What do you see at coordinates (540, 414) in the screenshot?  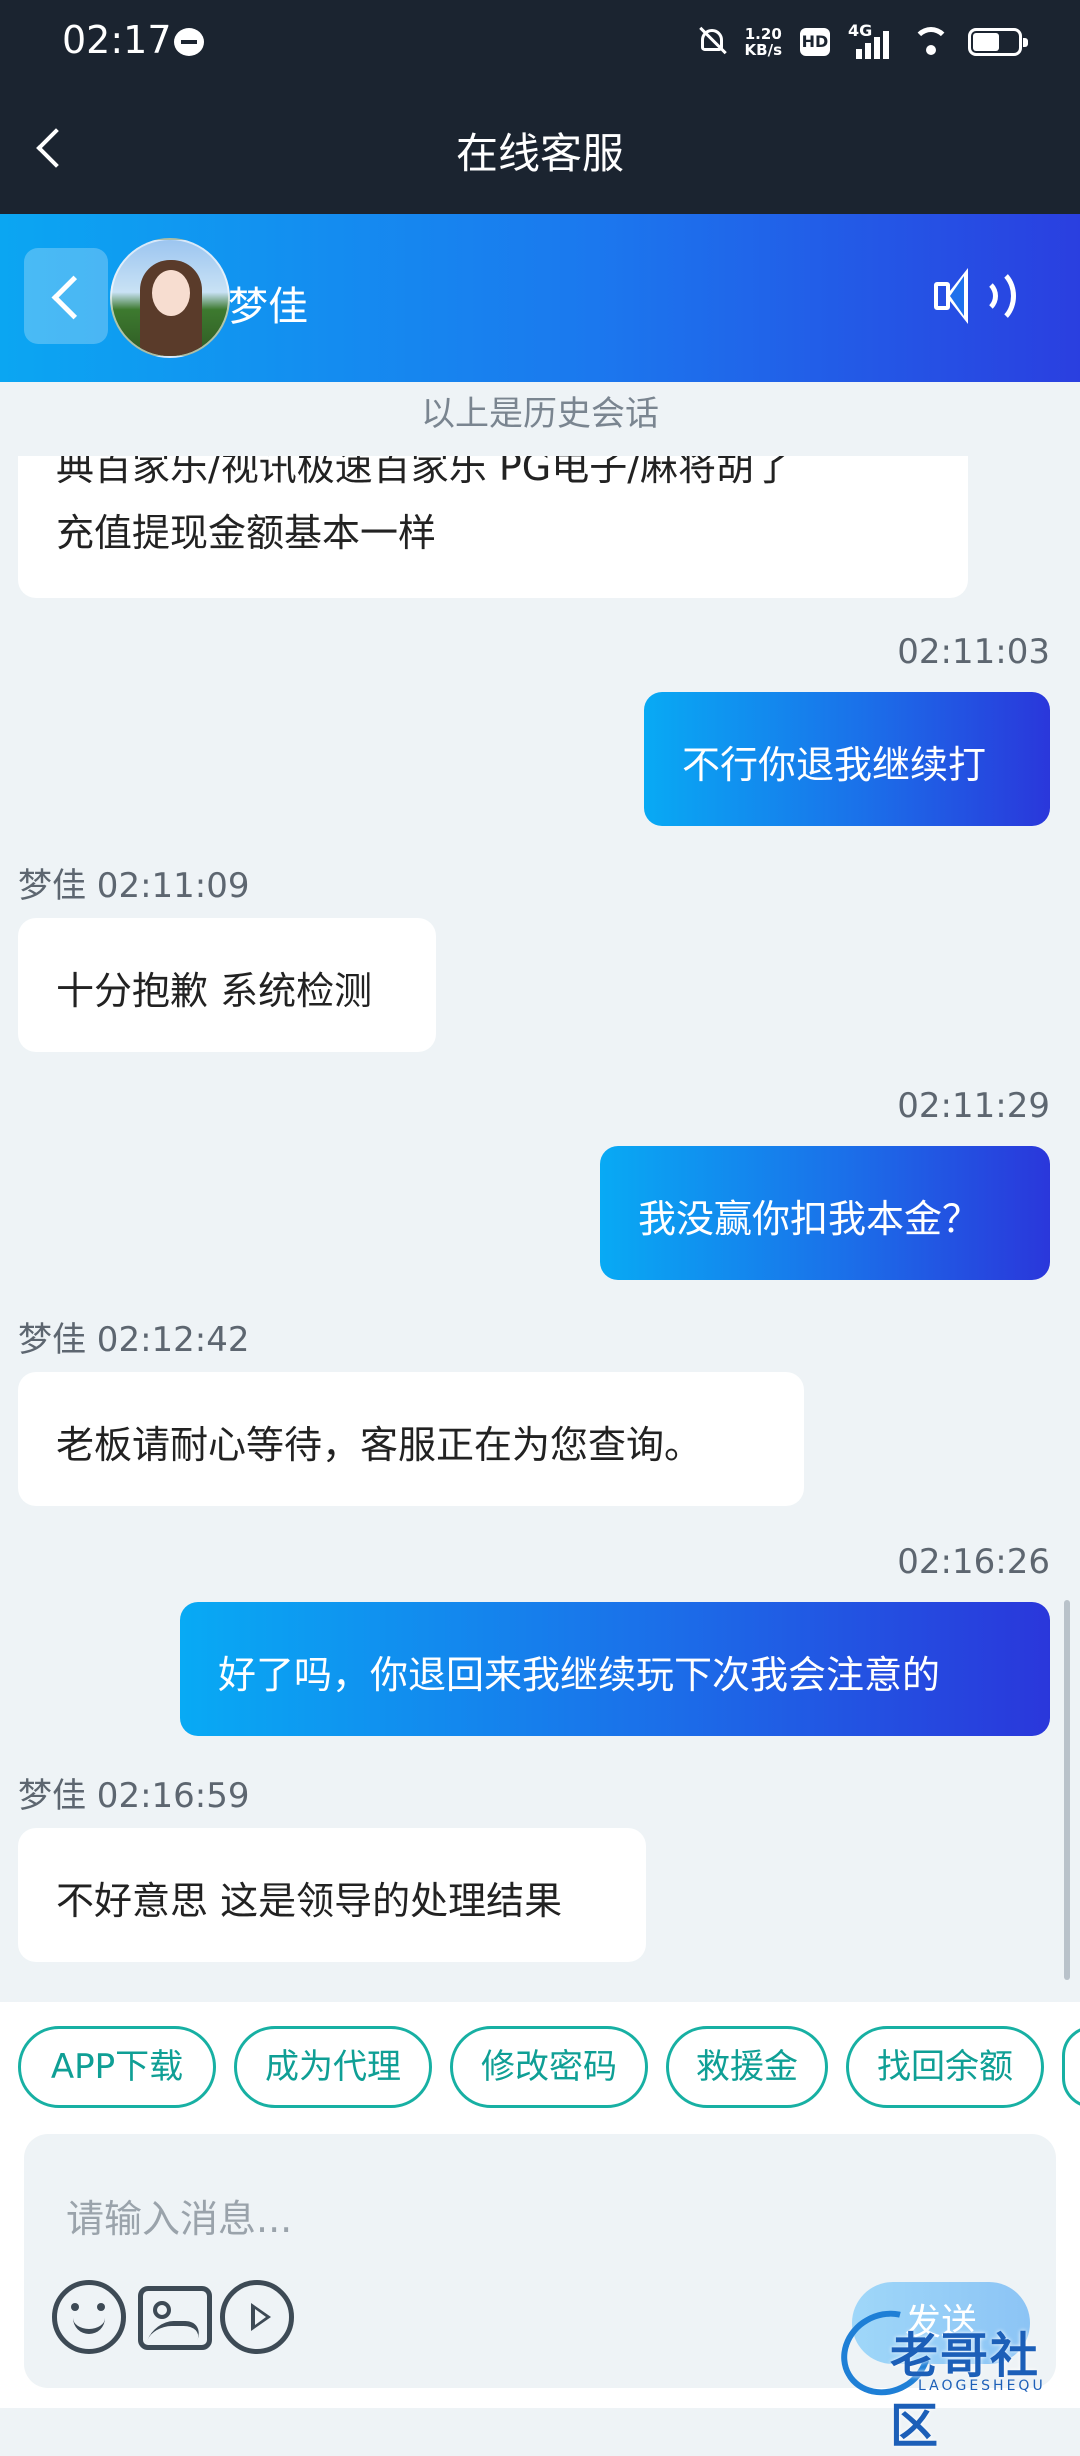 I see `history-note: 以上是历史会话` at bounding box center [540, 414].